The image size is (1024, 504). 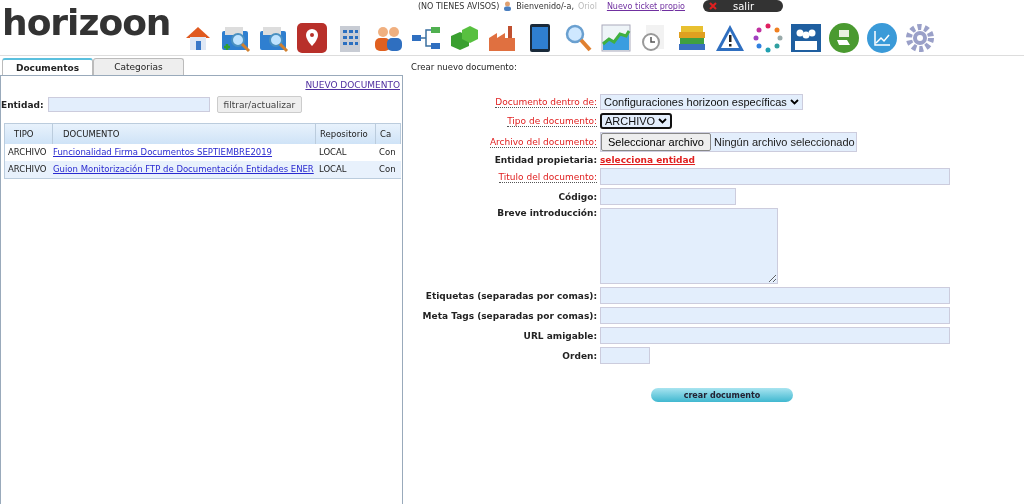 What do you see at coordinates (138, 66) in the screenshot?
I see `tab: Categorias` at bounding box center [138, 66].